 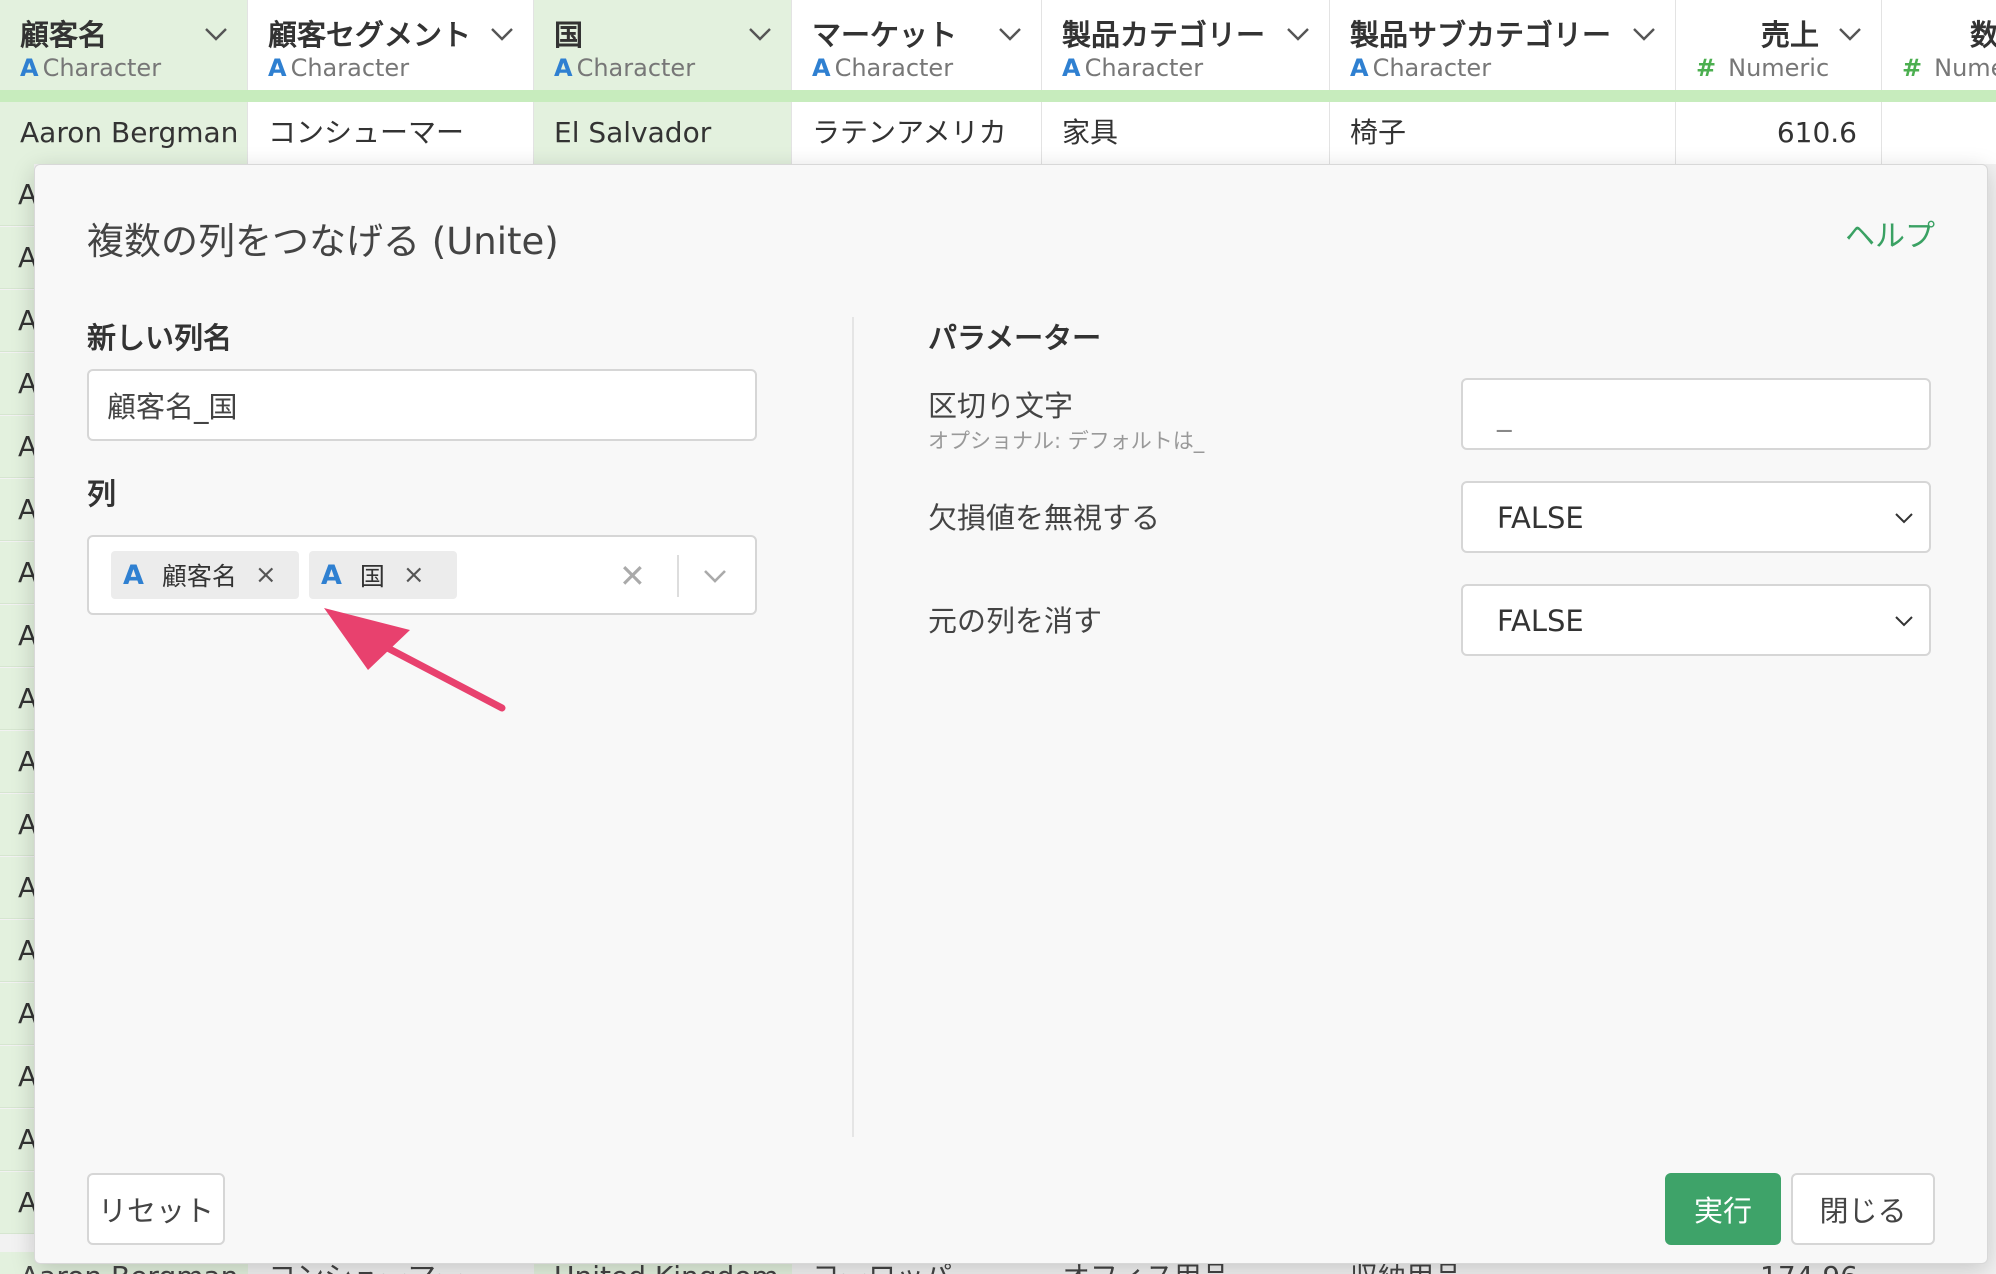 What do you see at coordinates (1015, 621) in the screenshot?
I see `remove-original-label: 元の列を消す` at bounding box center [1015, 621].